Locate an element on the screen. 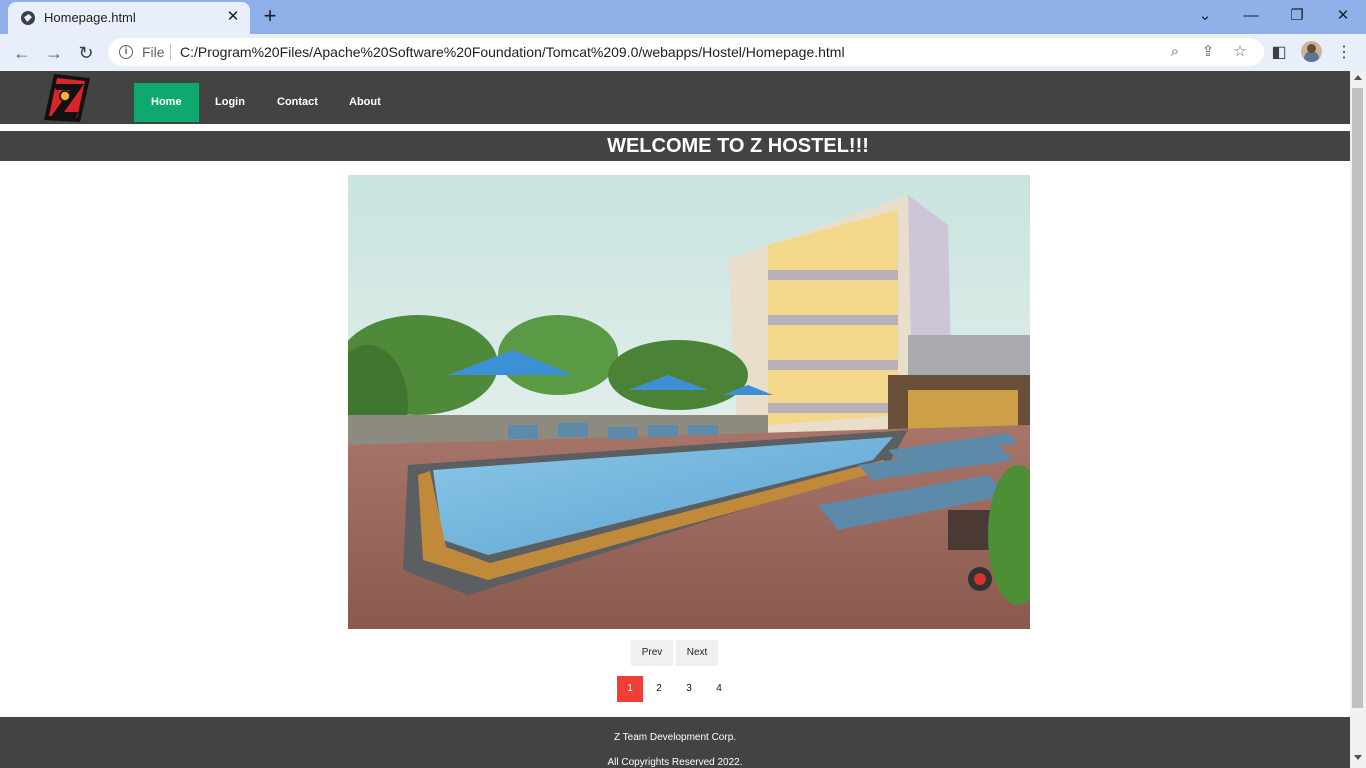 The image size is (1366, 768). welcome-banner: WELCOME TO Z HOSTEL!!! is located at coordinates (675, 146).